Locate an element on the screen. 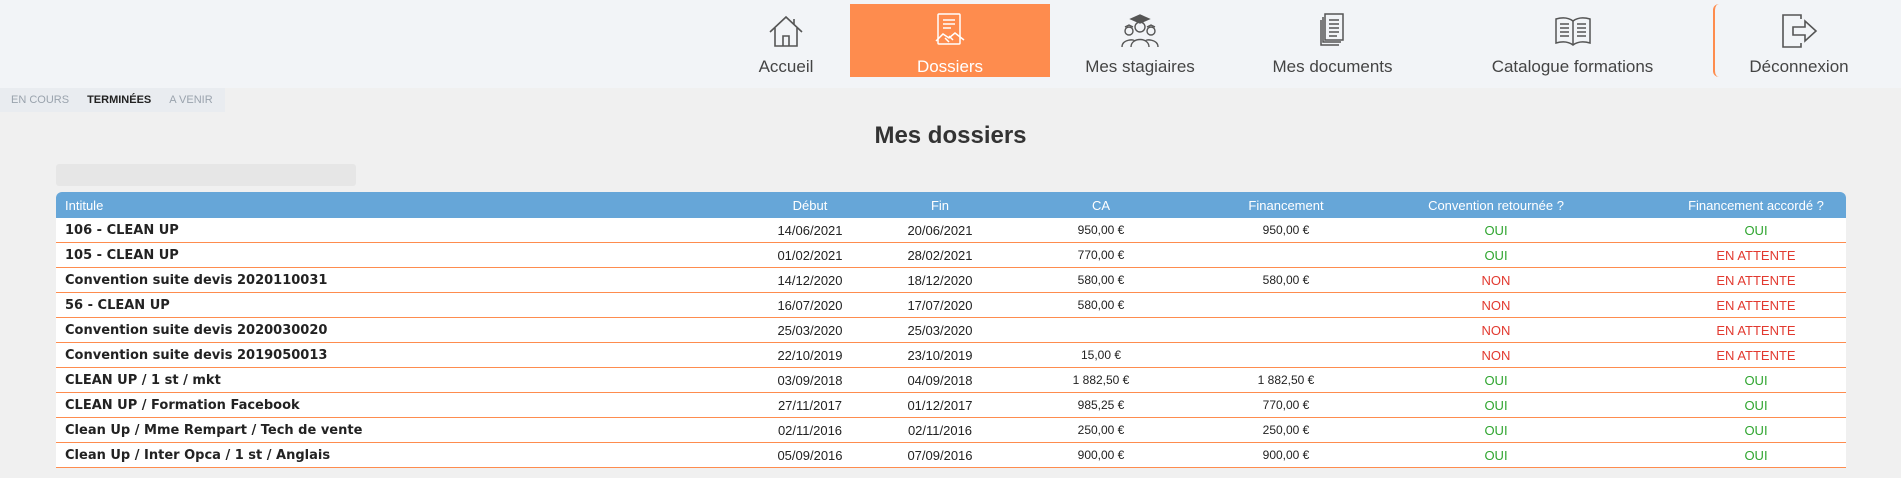 This screenshot has width=1901, height=478. cell-fin: 23/10/2019 is located at coordinates (940, 355).